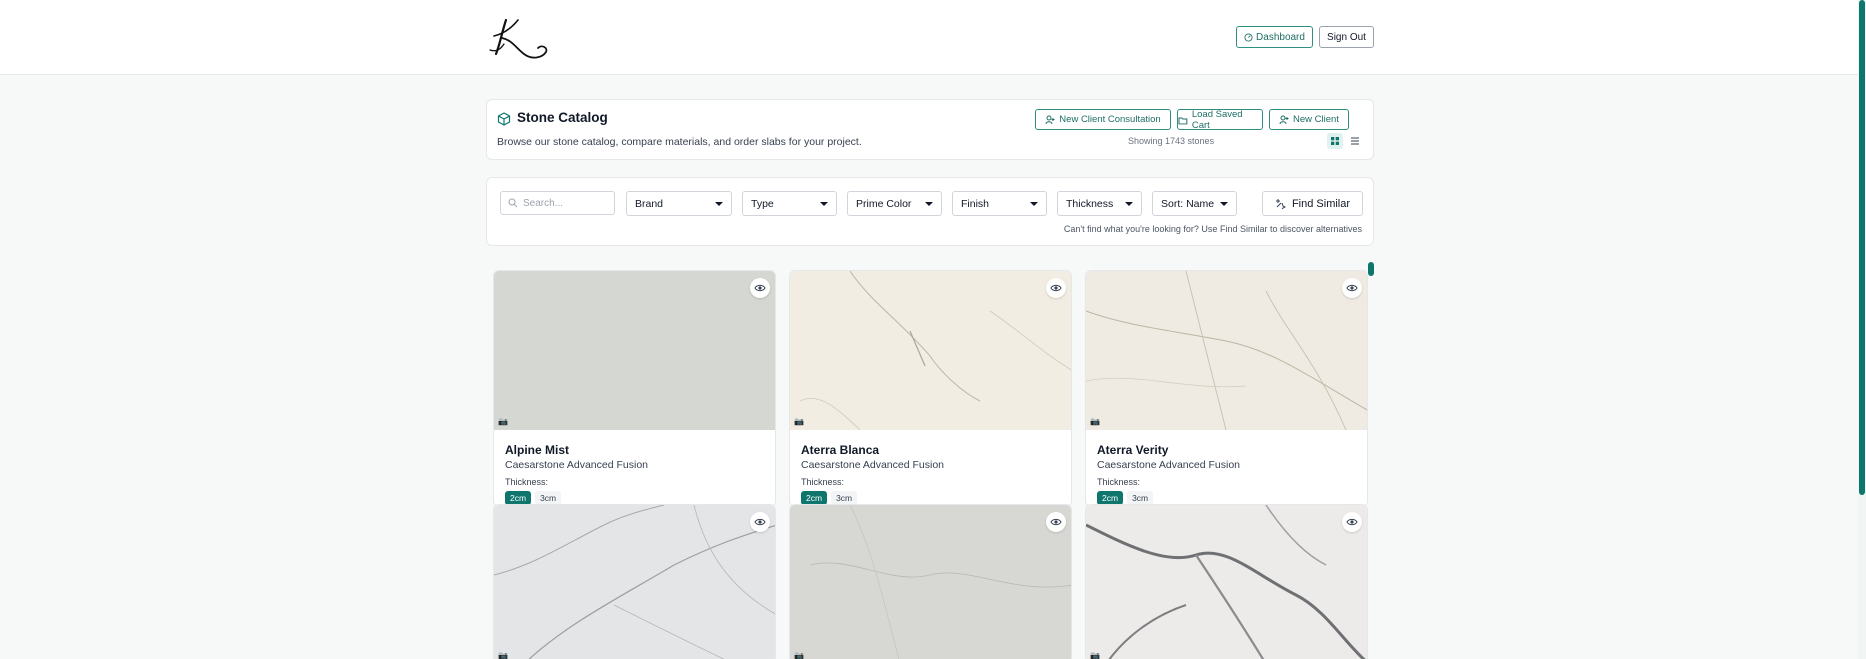  What do you see at coordinates (1371, 269) in the screenshot?
I see `grid-scrollbar-thumb` at bounding box center [1371, 269].